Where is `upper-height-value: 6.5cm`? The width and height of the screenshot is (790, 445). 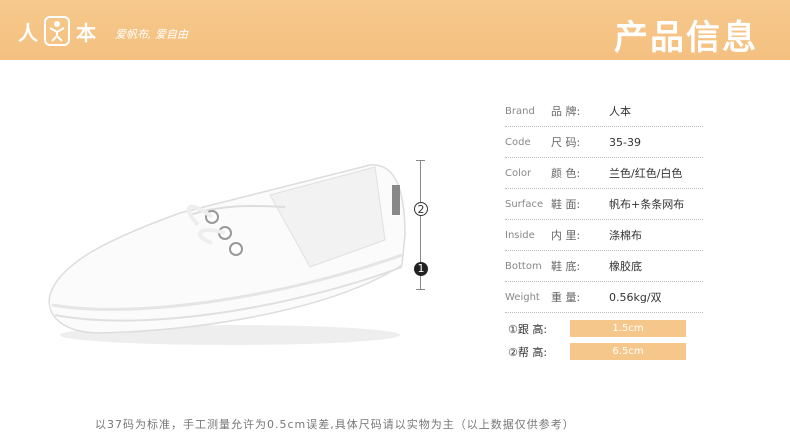 upper-height-value: 6.5cm is located at coordinates (628, 351).